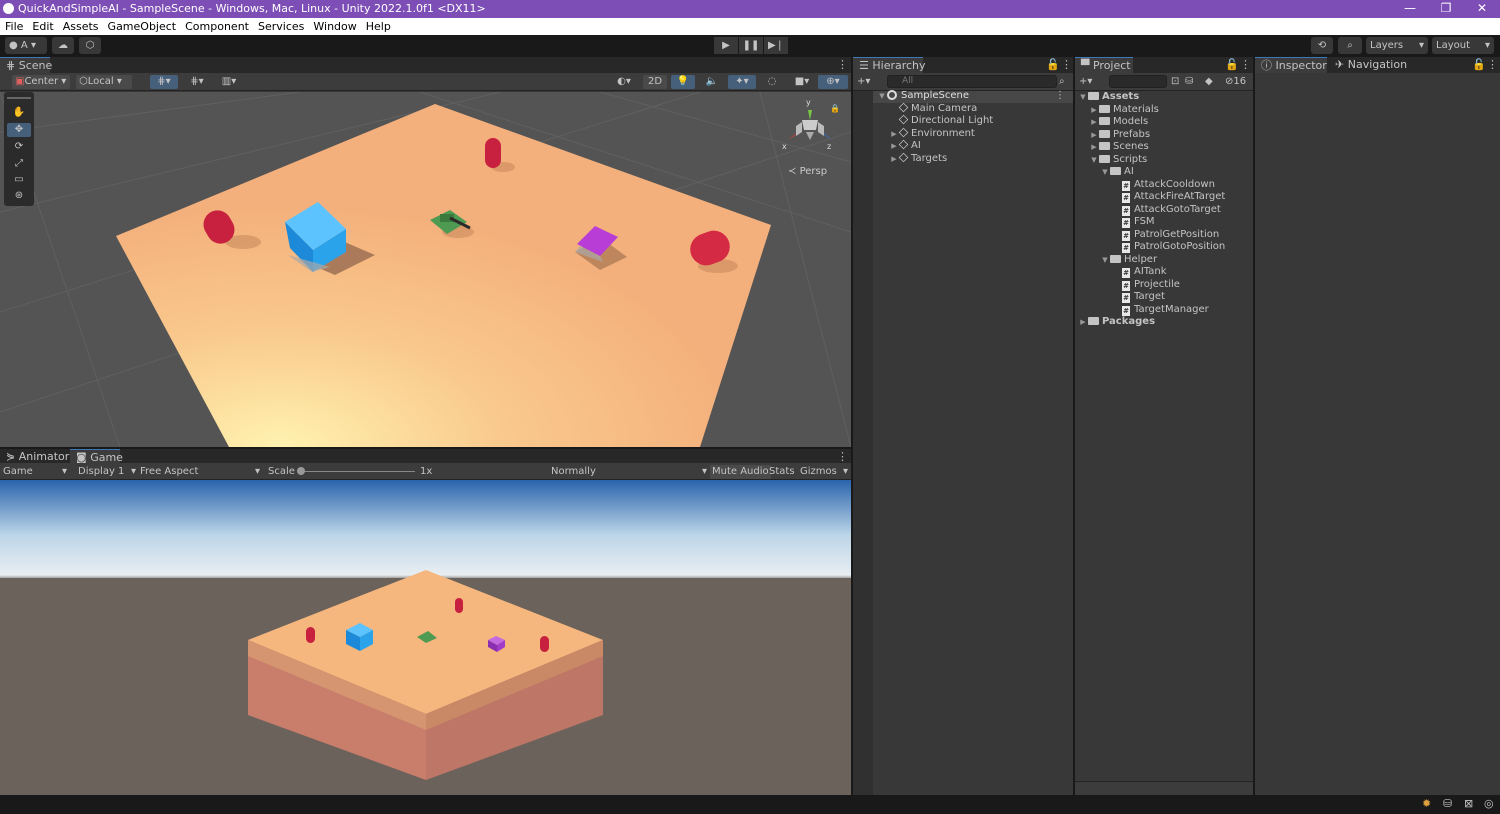  What do you see at coordinates (1173, 197) in the screenshot?
I see `script-item: # AttackFireAtTarget` at bounding box center [1173, 197].